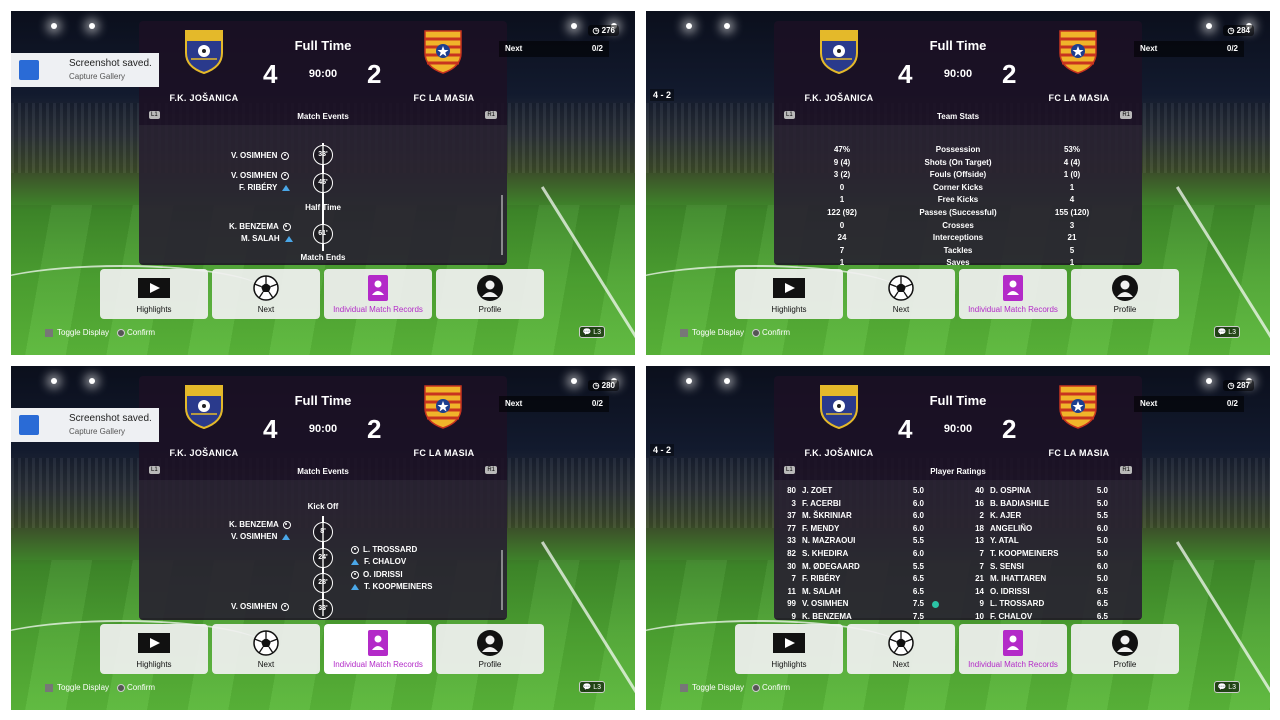 This screenshot has width=1280, height=720. Describe the element at coordinates (859, 517) in the screenshot. I see `player-rating-row: 37 M. ŠKRINIAR 6.0` at that location.